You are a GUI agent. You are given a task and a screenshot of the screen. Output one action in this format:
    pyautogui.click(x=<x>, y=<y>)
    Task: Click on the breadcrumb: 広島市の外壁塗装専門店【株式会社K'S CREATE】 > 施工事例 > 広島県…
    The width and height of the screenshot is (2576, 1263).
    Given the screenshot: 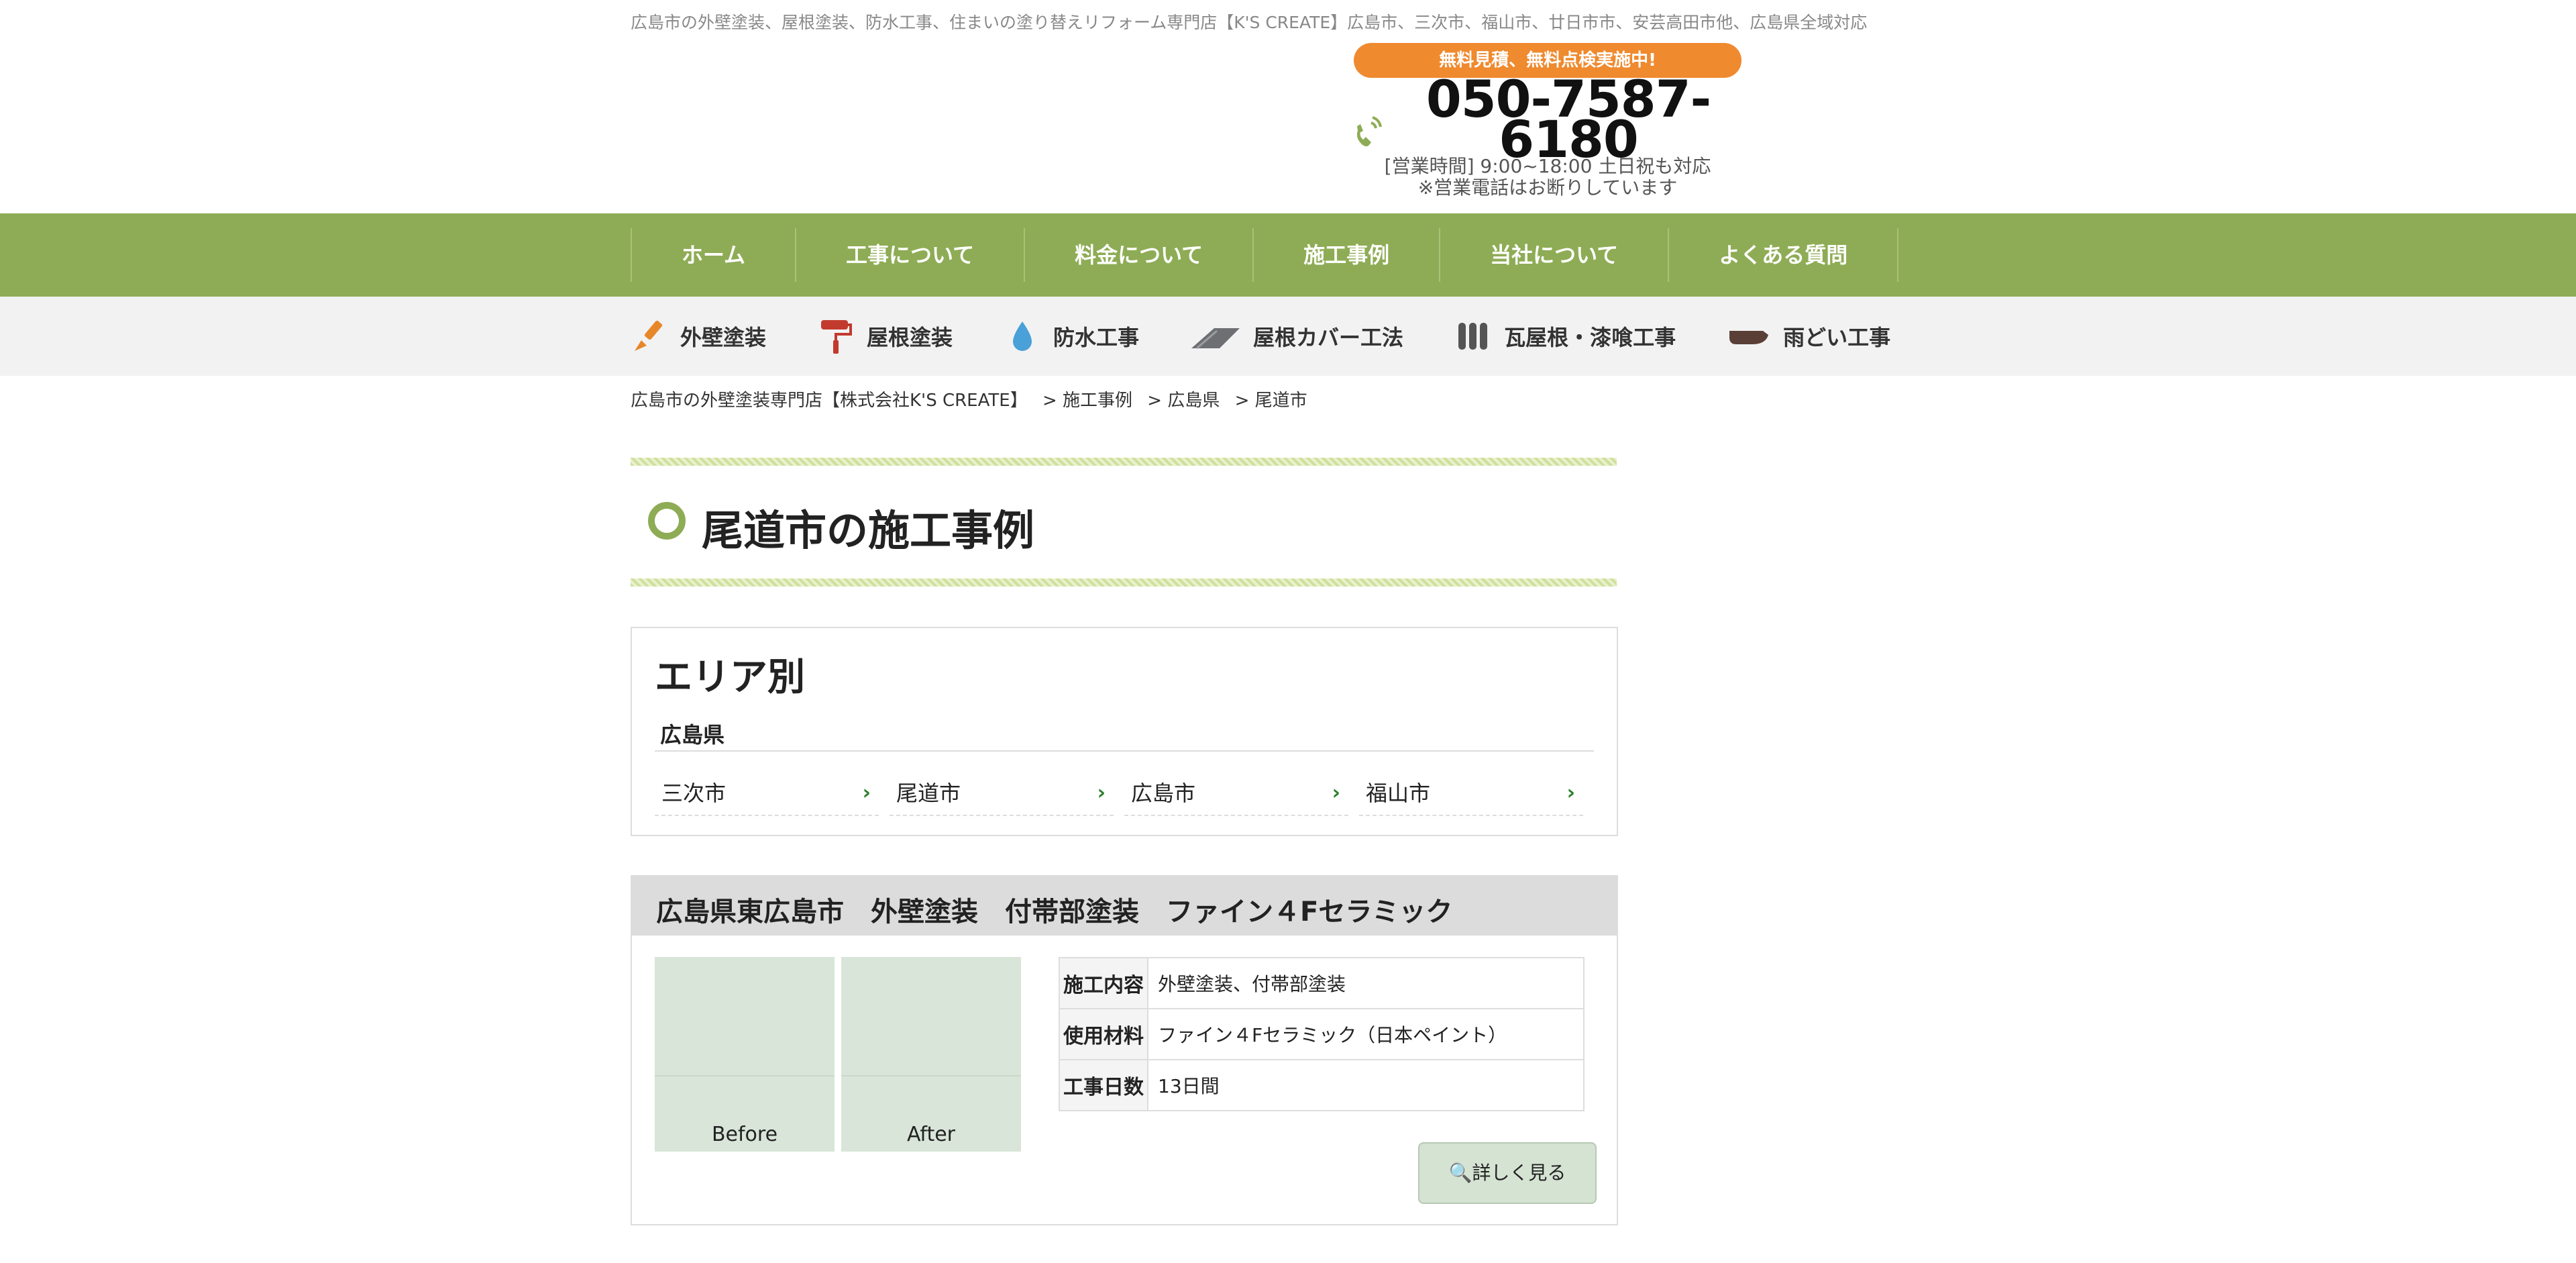 What is the action you would take?
    pyautogui.click(x=974, y=399)
    